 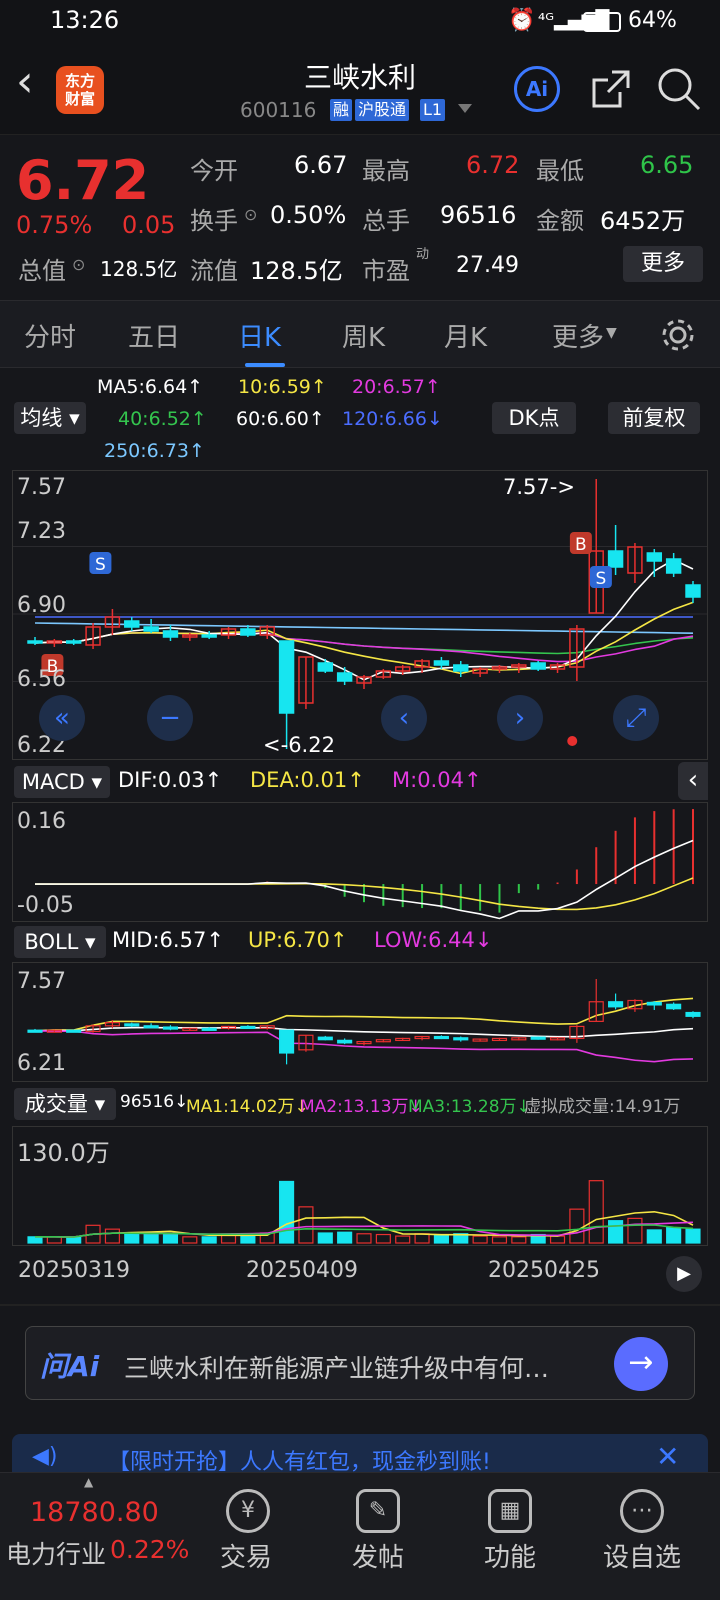 I want to click on boll-selector: BOLL ▾, so click(x=60, y=942).